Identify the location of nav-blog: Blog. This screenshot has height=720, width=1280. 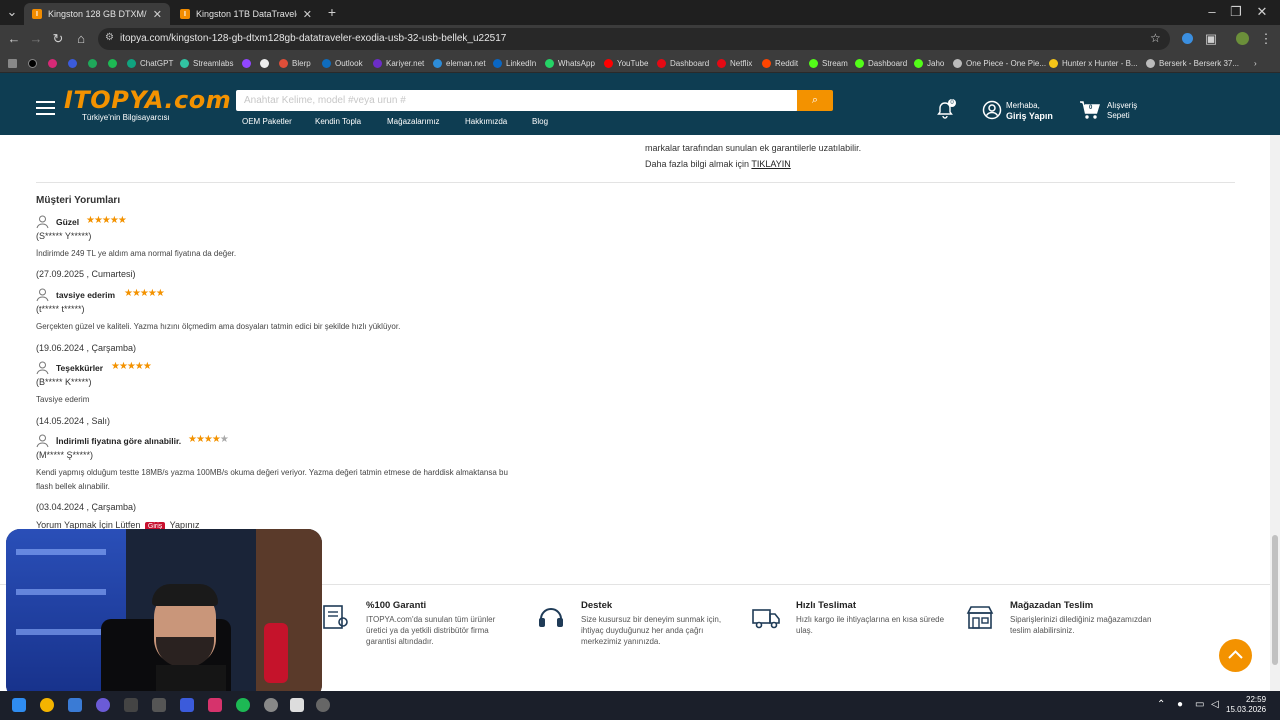
(540, 121).